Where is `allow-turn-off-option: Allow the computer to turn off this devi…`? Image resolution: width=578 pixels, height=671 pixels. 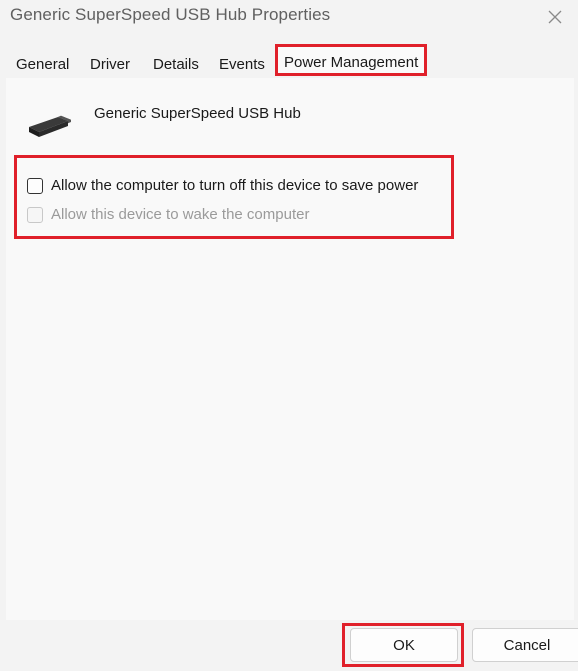
allow-turn-off-option: Allow the computer to turn off this devi… is located at coordinates (222, 185).